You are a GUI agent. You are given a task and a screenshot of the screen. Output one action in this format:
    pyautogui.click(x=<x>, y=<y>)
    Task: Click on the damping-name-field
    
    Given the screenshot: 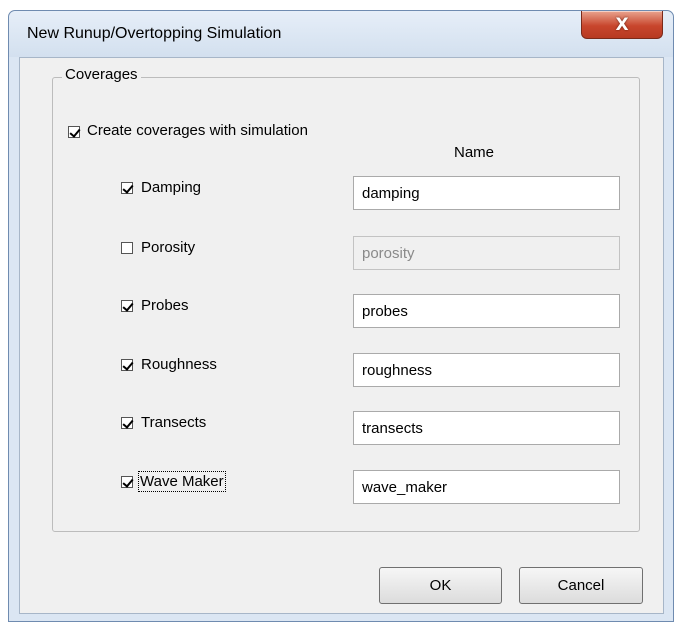 What is the action you would take?
    pyautogui.click(x=486, y=193)
    